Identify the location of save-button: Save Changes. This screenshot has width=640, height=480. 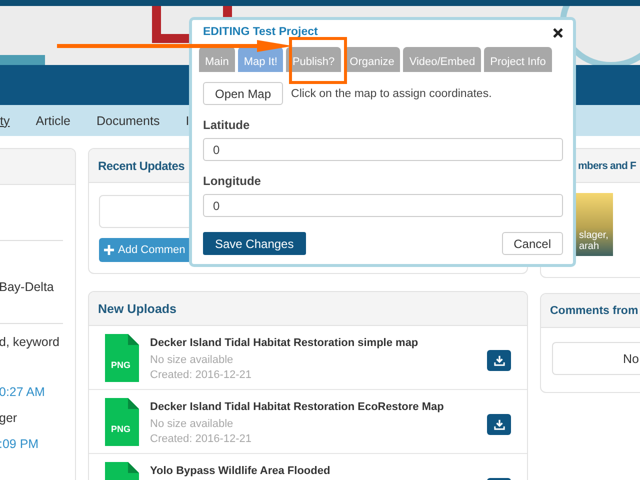
(254, 243).